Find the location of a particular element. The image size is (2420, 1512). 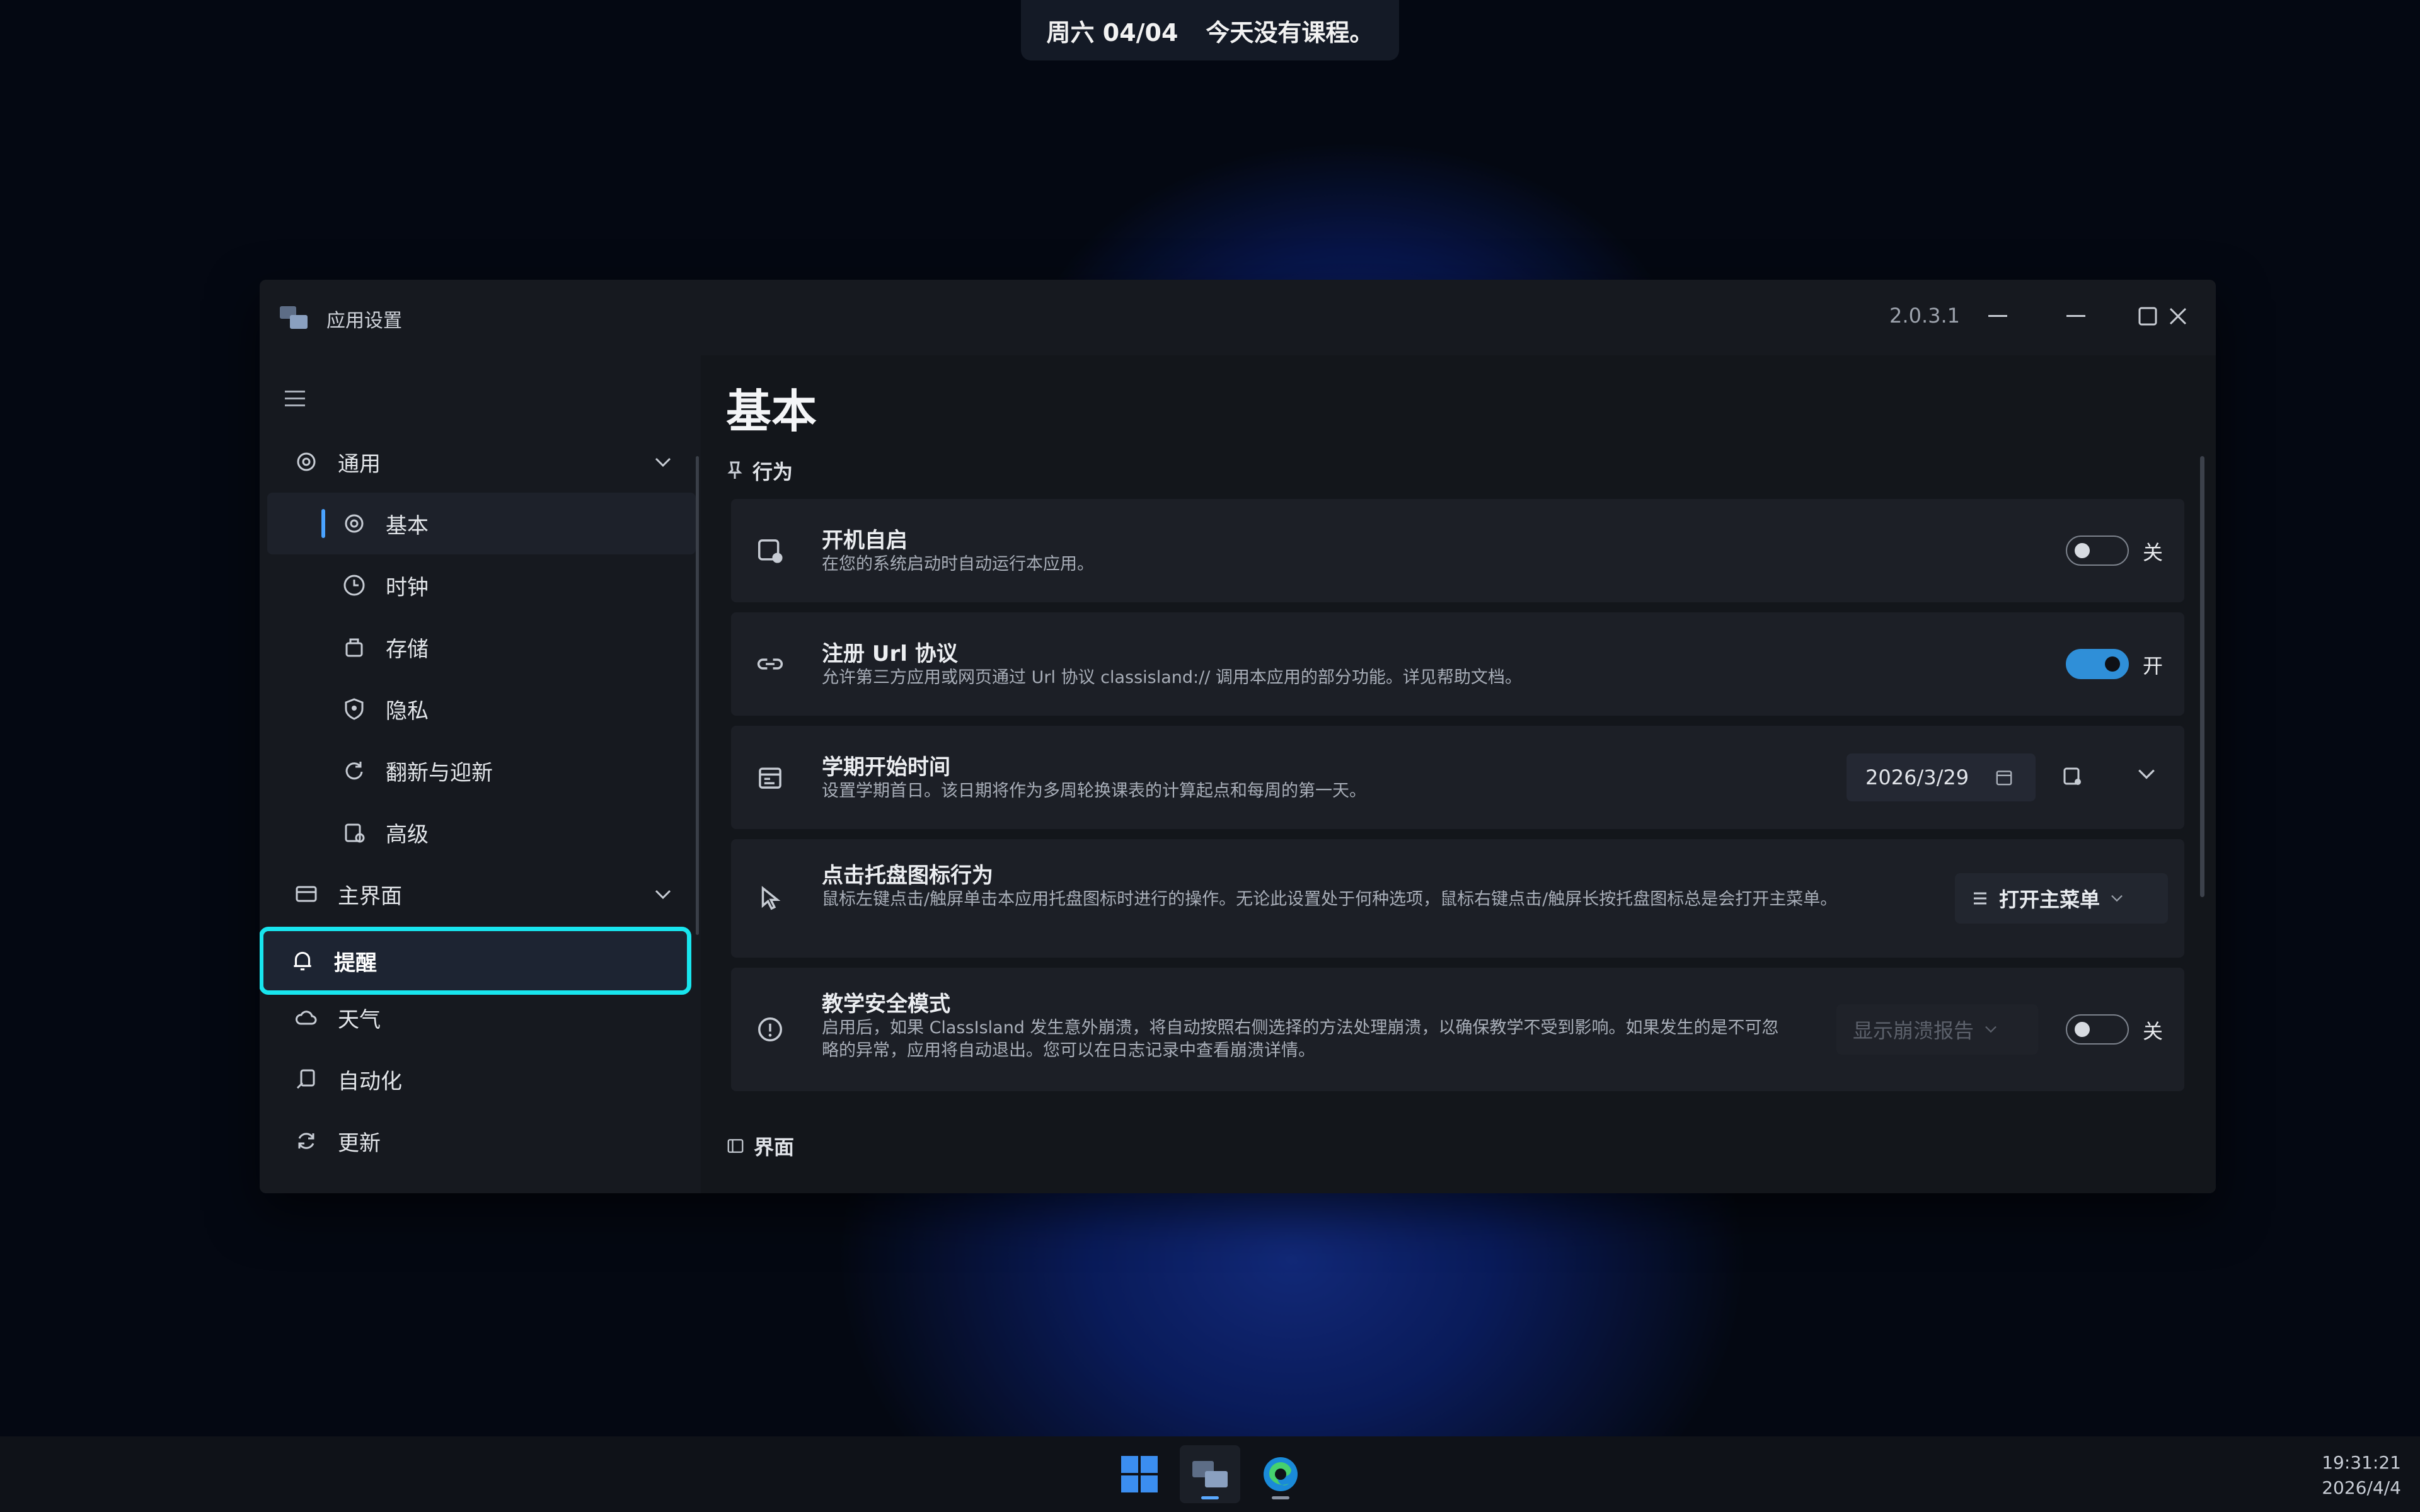

section-label: 界面 is located at coordinates (775, 1147).